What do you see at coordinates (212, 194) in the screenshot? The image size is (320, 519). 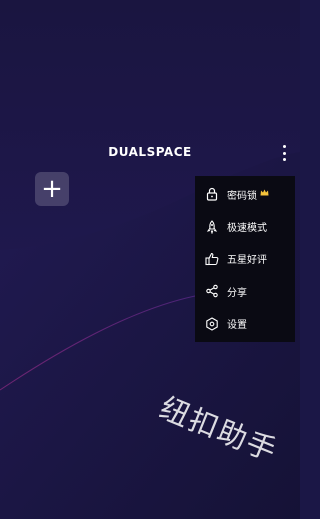 I see `lock-icon` at bounding box center [212, 194].